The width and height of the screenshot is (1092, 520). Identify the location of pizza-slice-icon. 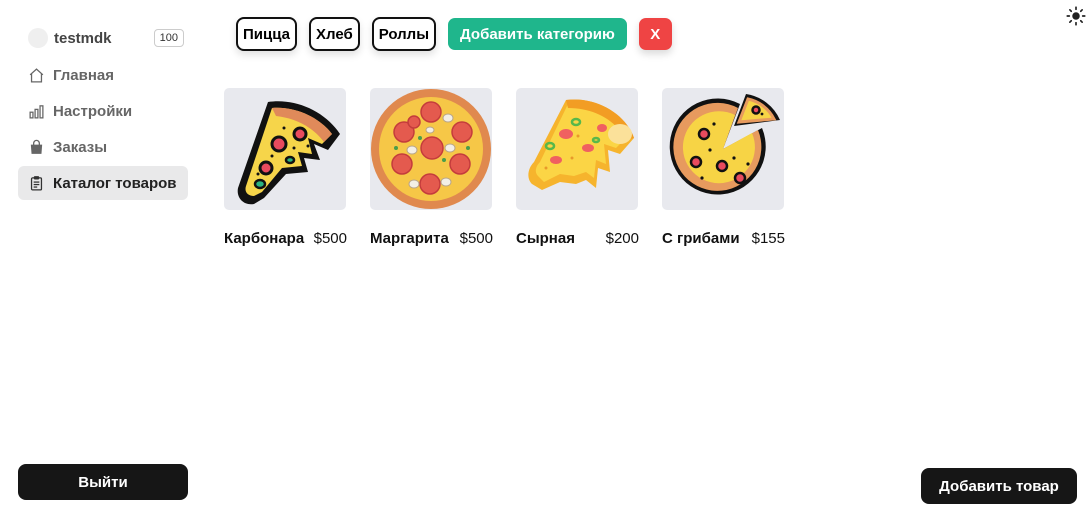
(288, 153).